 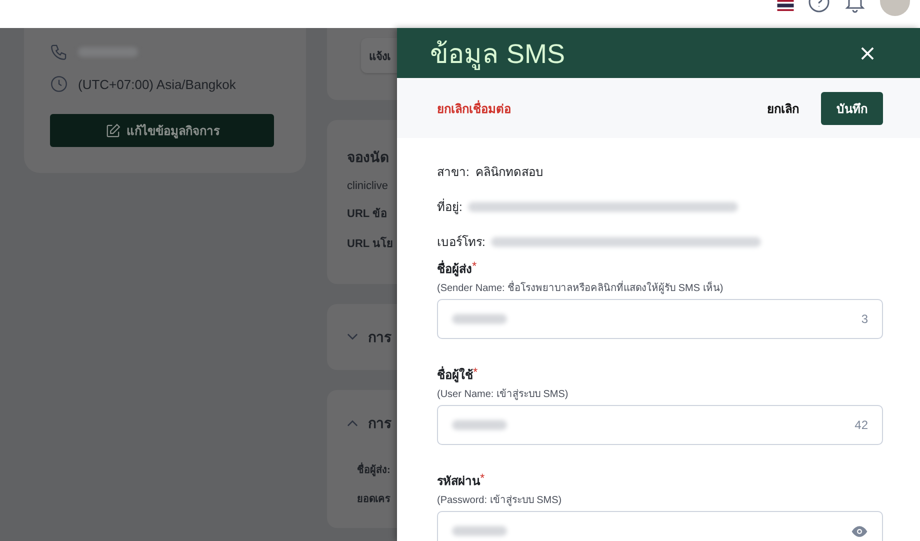 What do you see at coordinates (162, 130) in the screenshot?
I see `edit-business-button: แก้ไขข้อมูลกิจการ` at bounding box center [162, 130].